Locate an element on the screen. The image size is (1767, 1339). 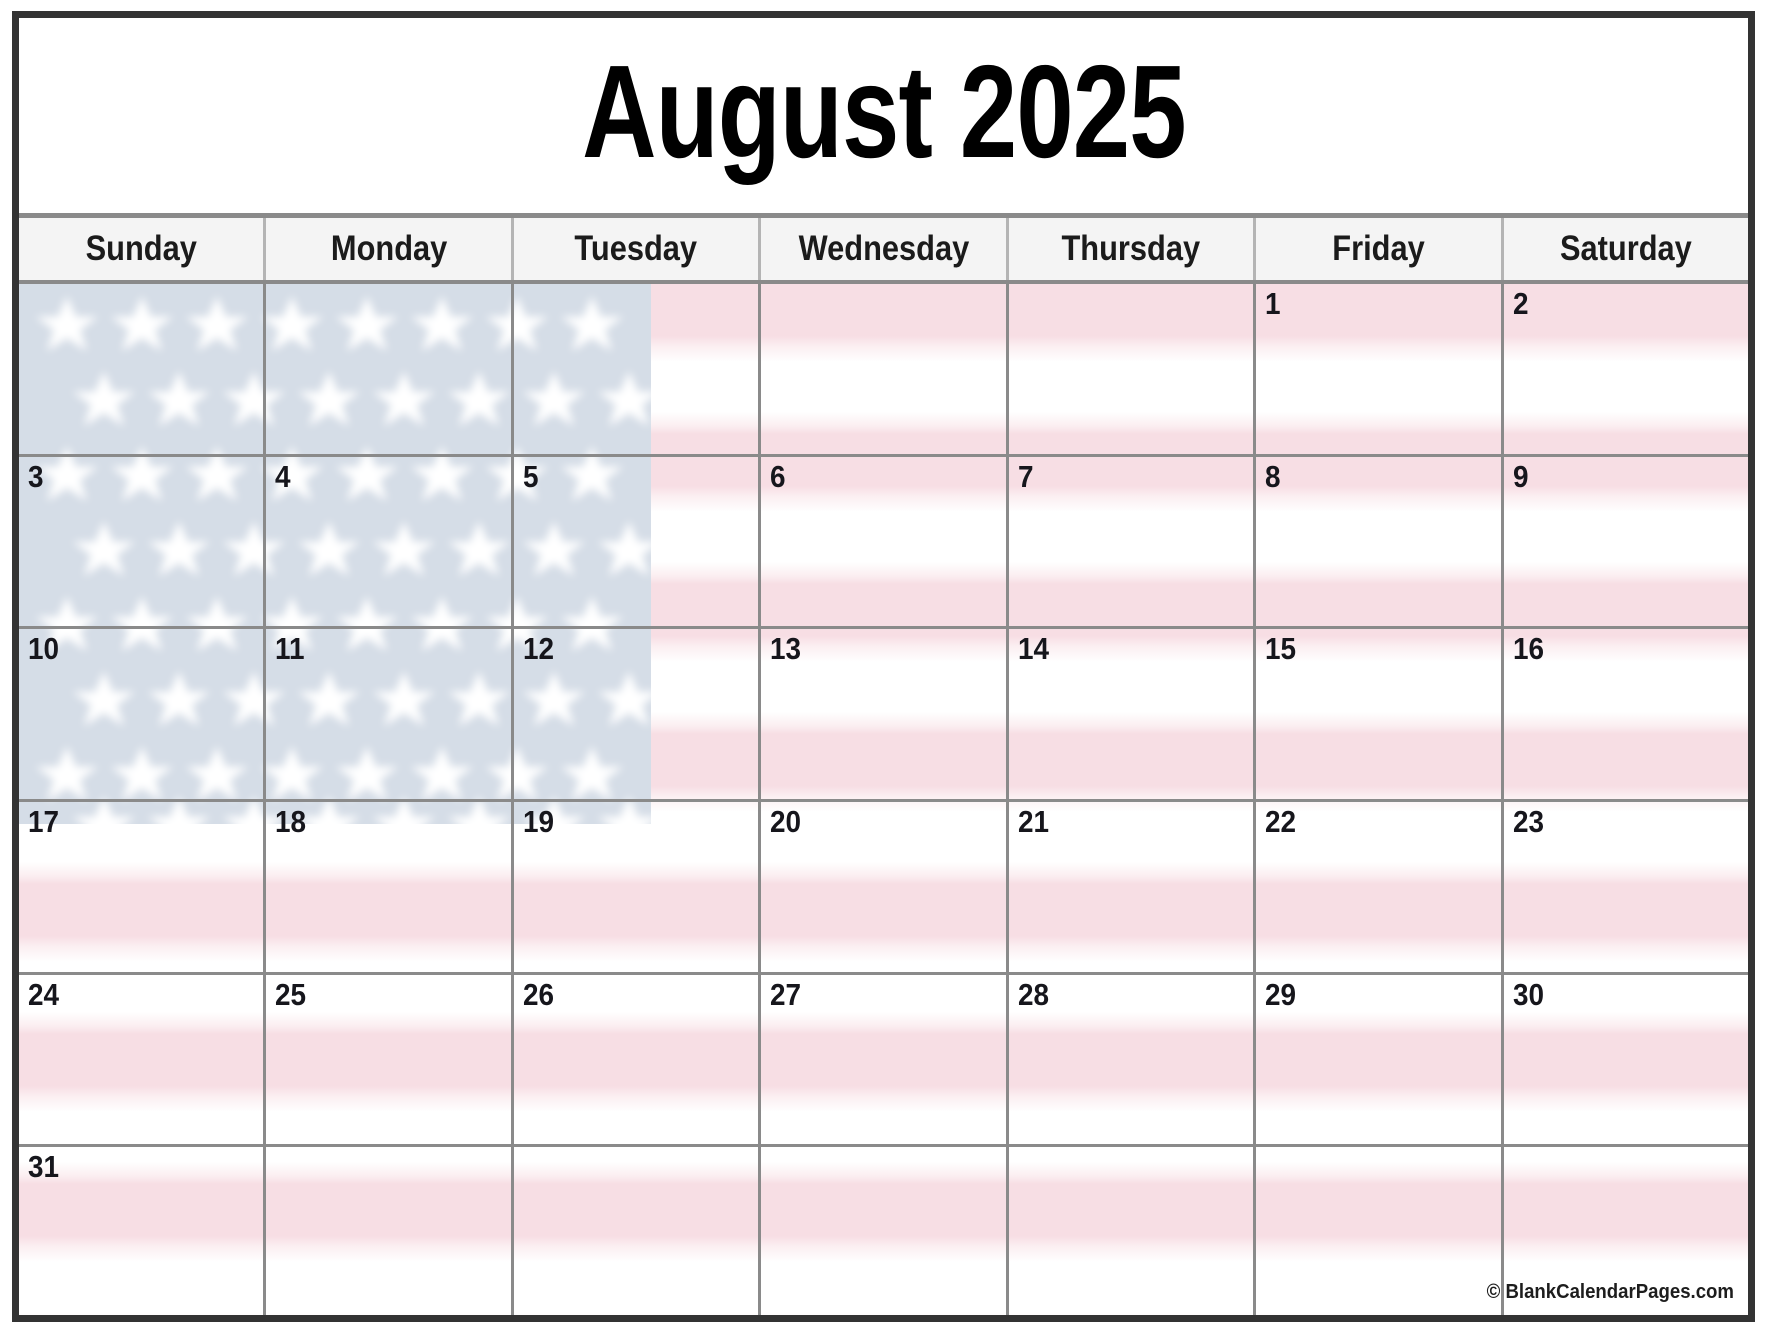
watermark-credit: © BlankCalendarPages.com is located at coordinates (1610, 1292).